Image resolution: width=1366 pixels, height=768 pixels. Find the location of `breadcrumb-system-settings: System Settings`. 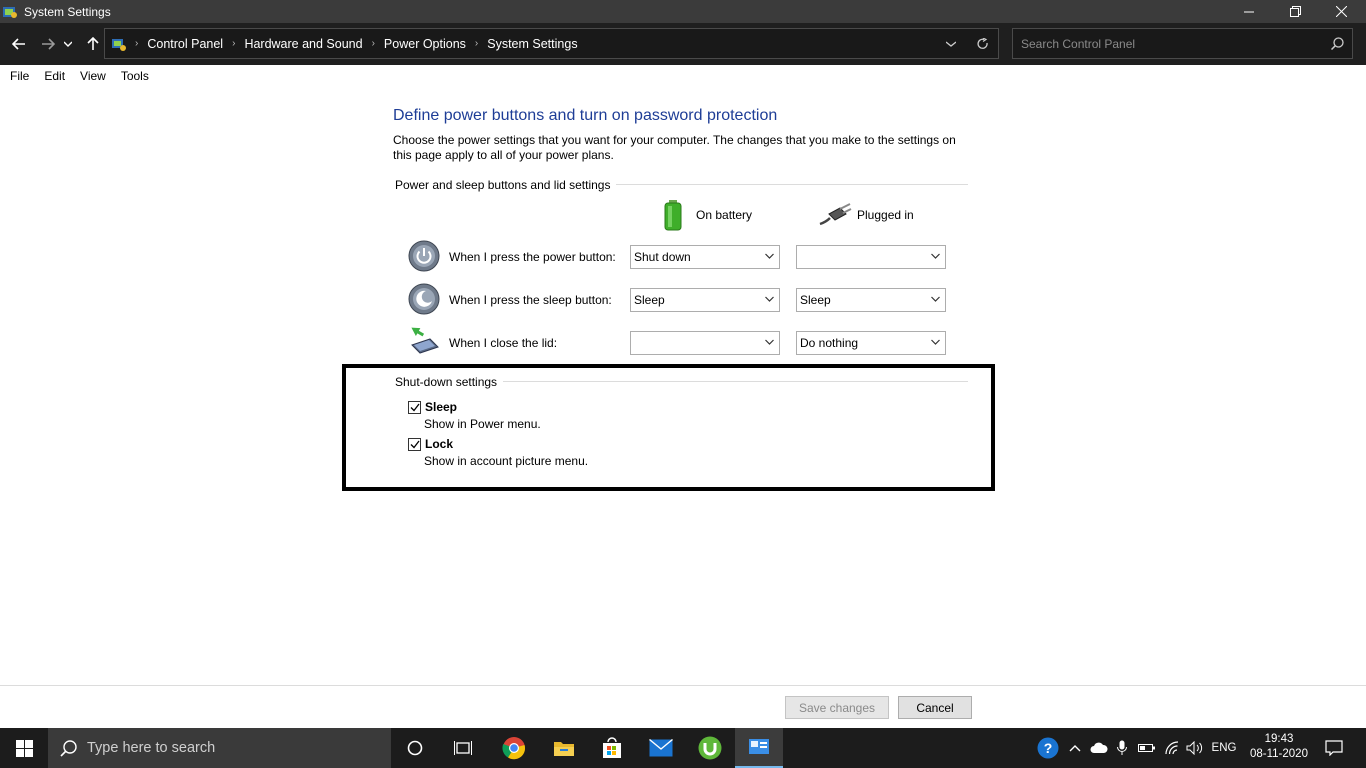

breadcrumb-system-settings: System Settings is located at coordinates (532, 44).